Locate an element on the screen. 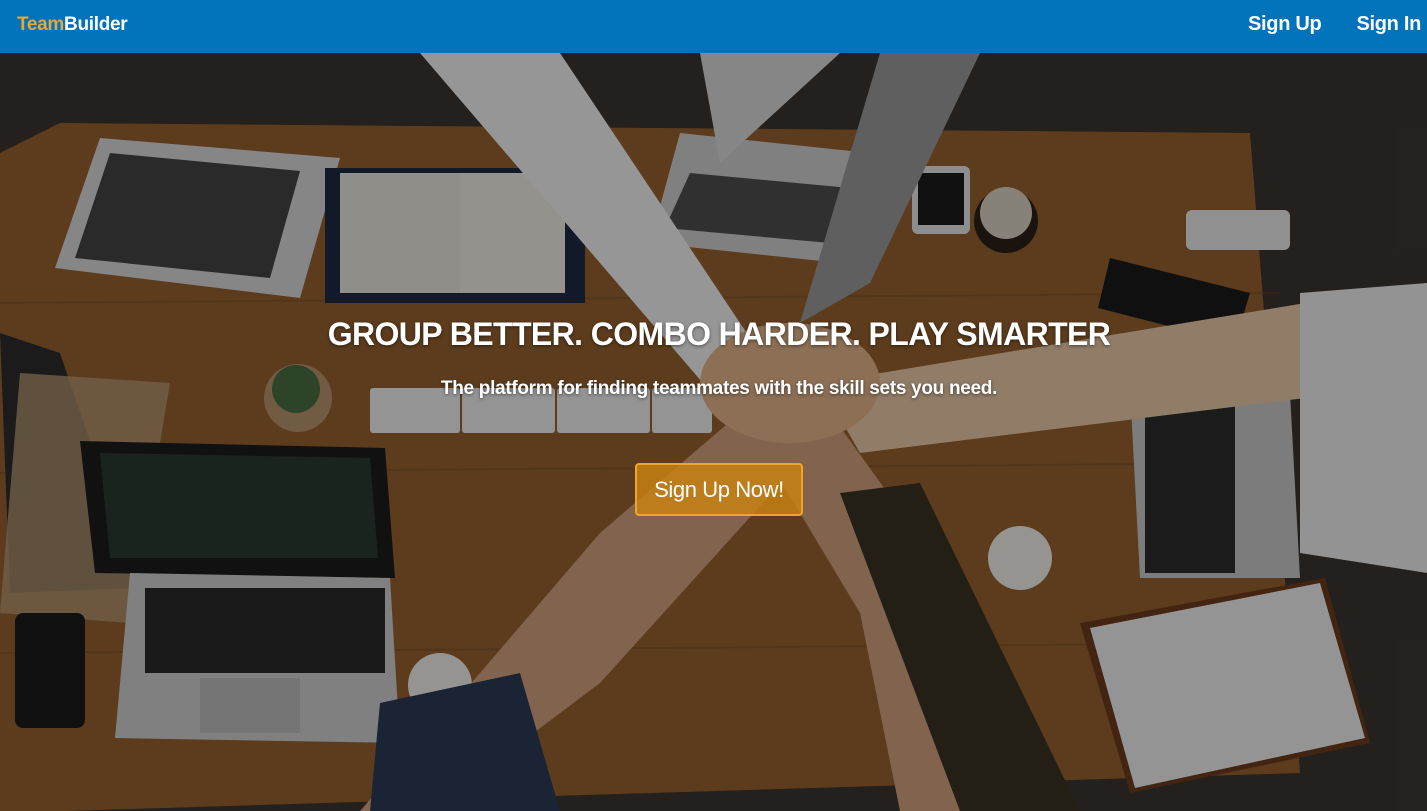 The image size is (1427, 811). brand-logo: TeamBuilder is located at coordinates (72, 25).